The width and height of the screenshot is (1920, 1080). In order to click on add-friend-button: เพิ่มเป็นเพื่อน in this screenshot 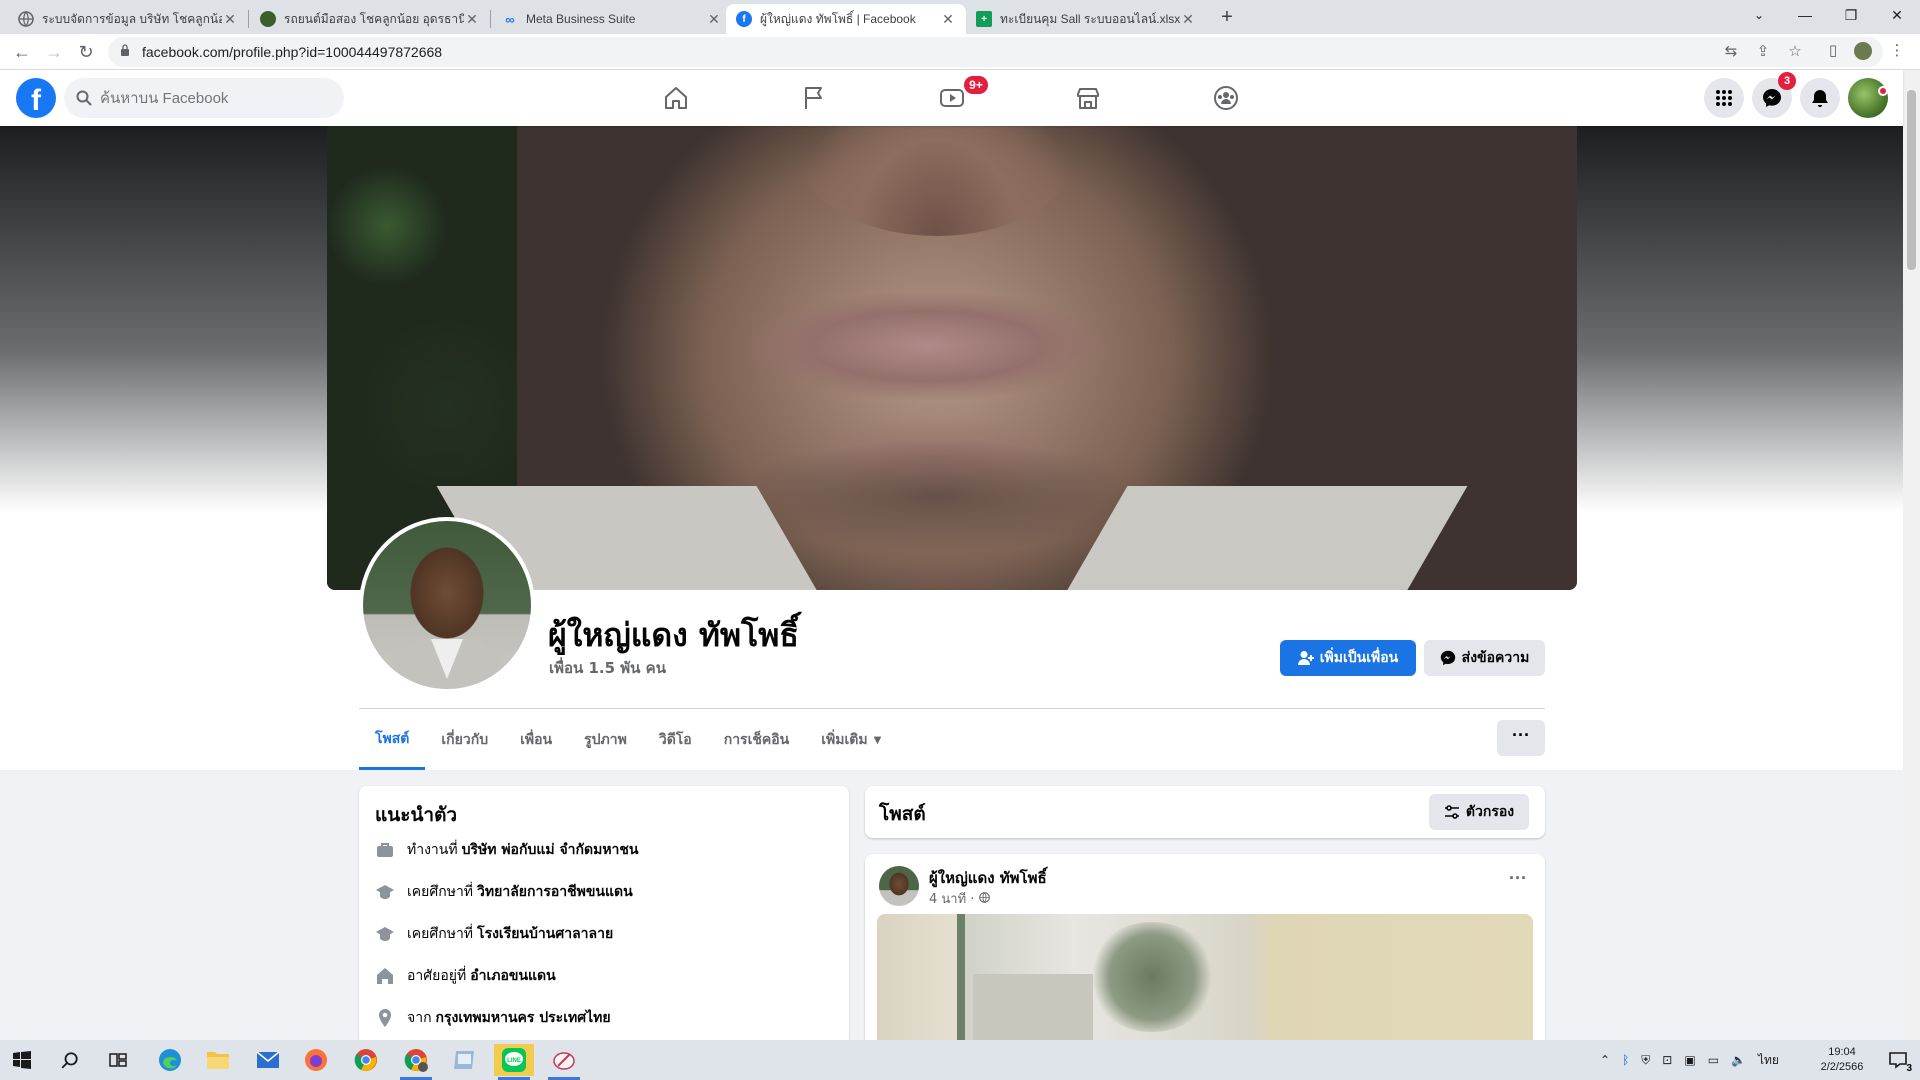, I will do `click(1348, 658)`.